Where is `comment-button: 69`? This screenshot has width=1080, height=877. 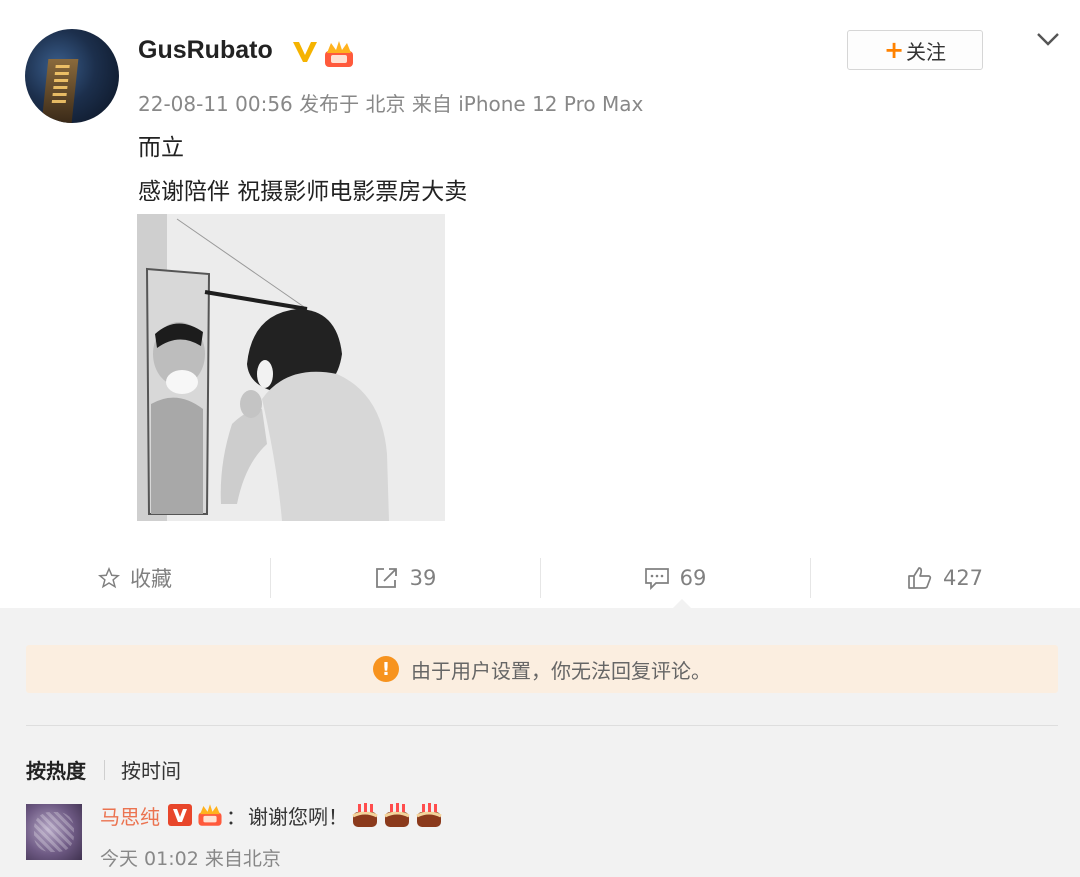 comment-button: 69 is located at coordinates (675, 578).